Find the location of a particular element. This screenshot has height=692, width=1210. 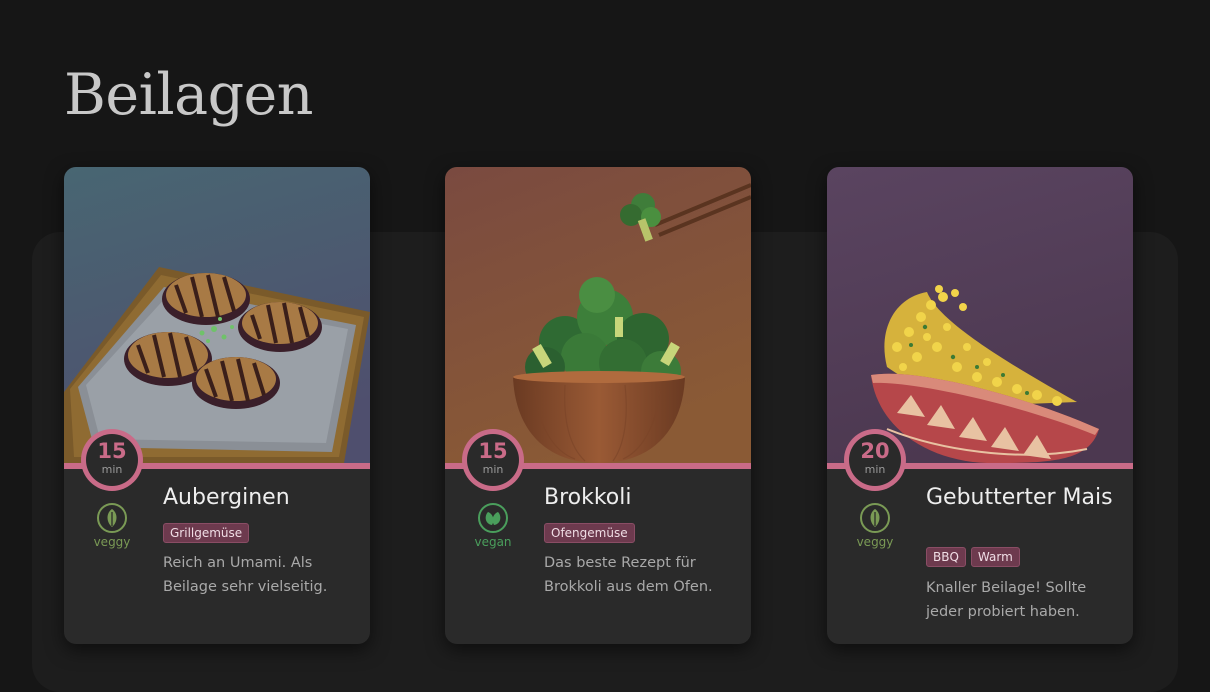

tag: Ofengemüse is located at coordinates (589, 533).